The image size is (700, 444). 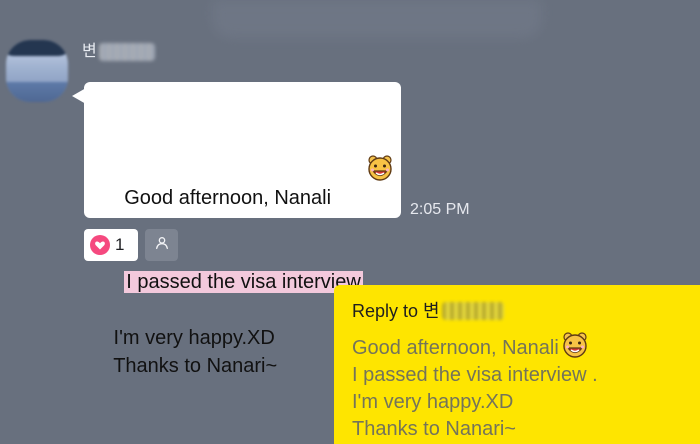 I want to click on sender-name: 변, so click(x=118, y=52).